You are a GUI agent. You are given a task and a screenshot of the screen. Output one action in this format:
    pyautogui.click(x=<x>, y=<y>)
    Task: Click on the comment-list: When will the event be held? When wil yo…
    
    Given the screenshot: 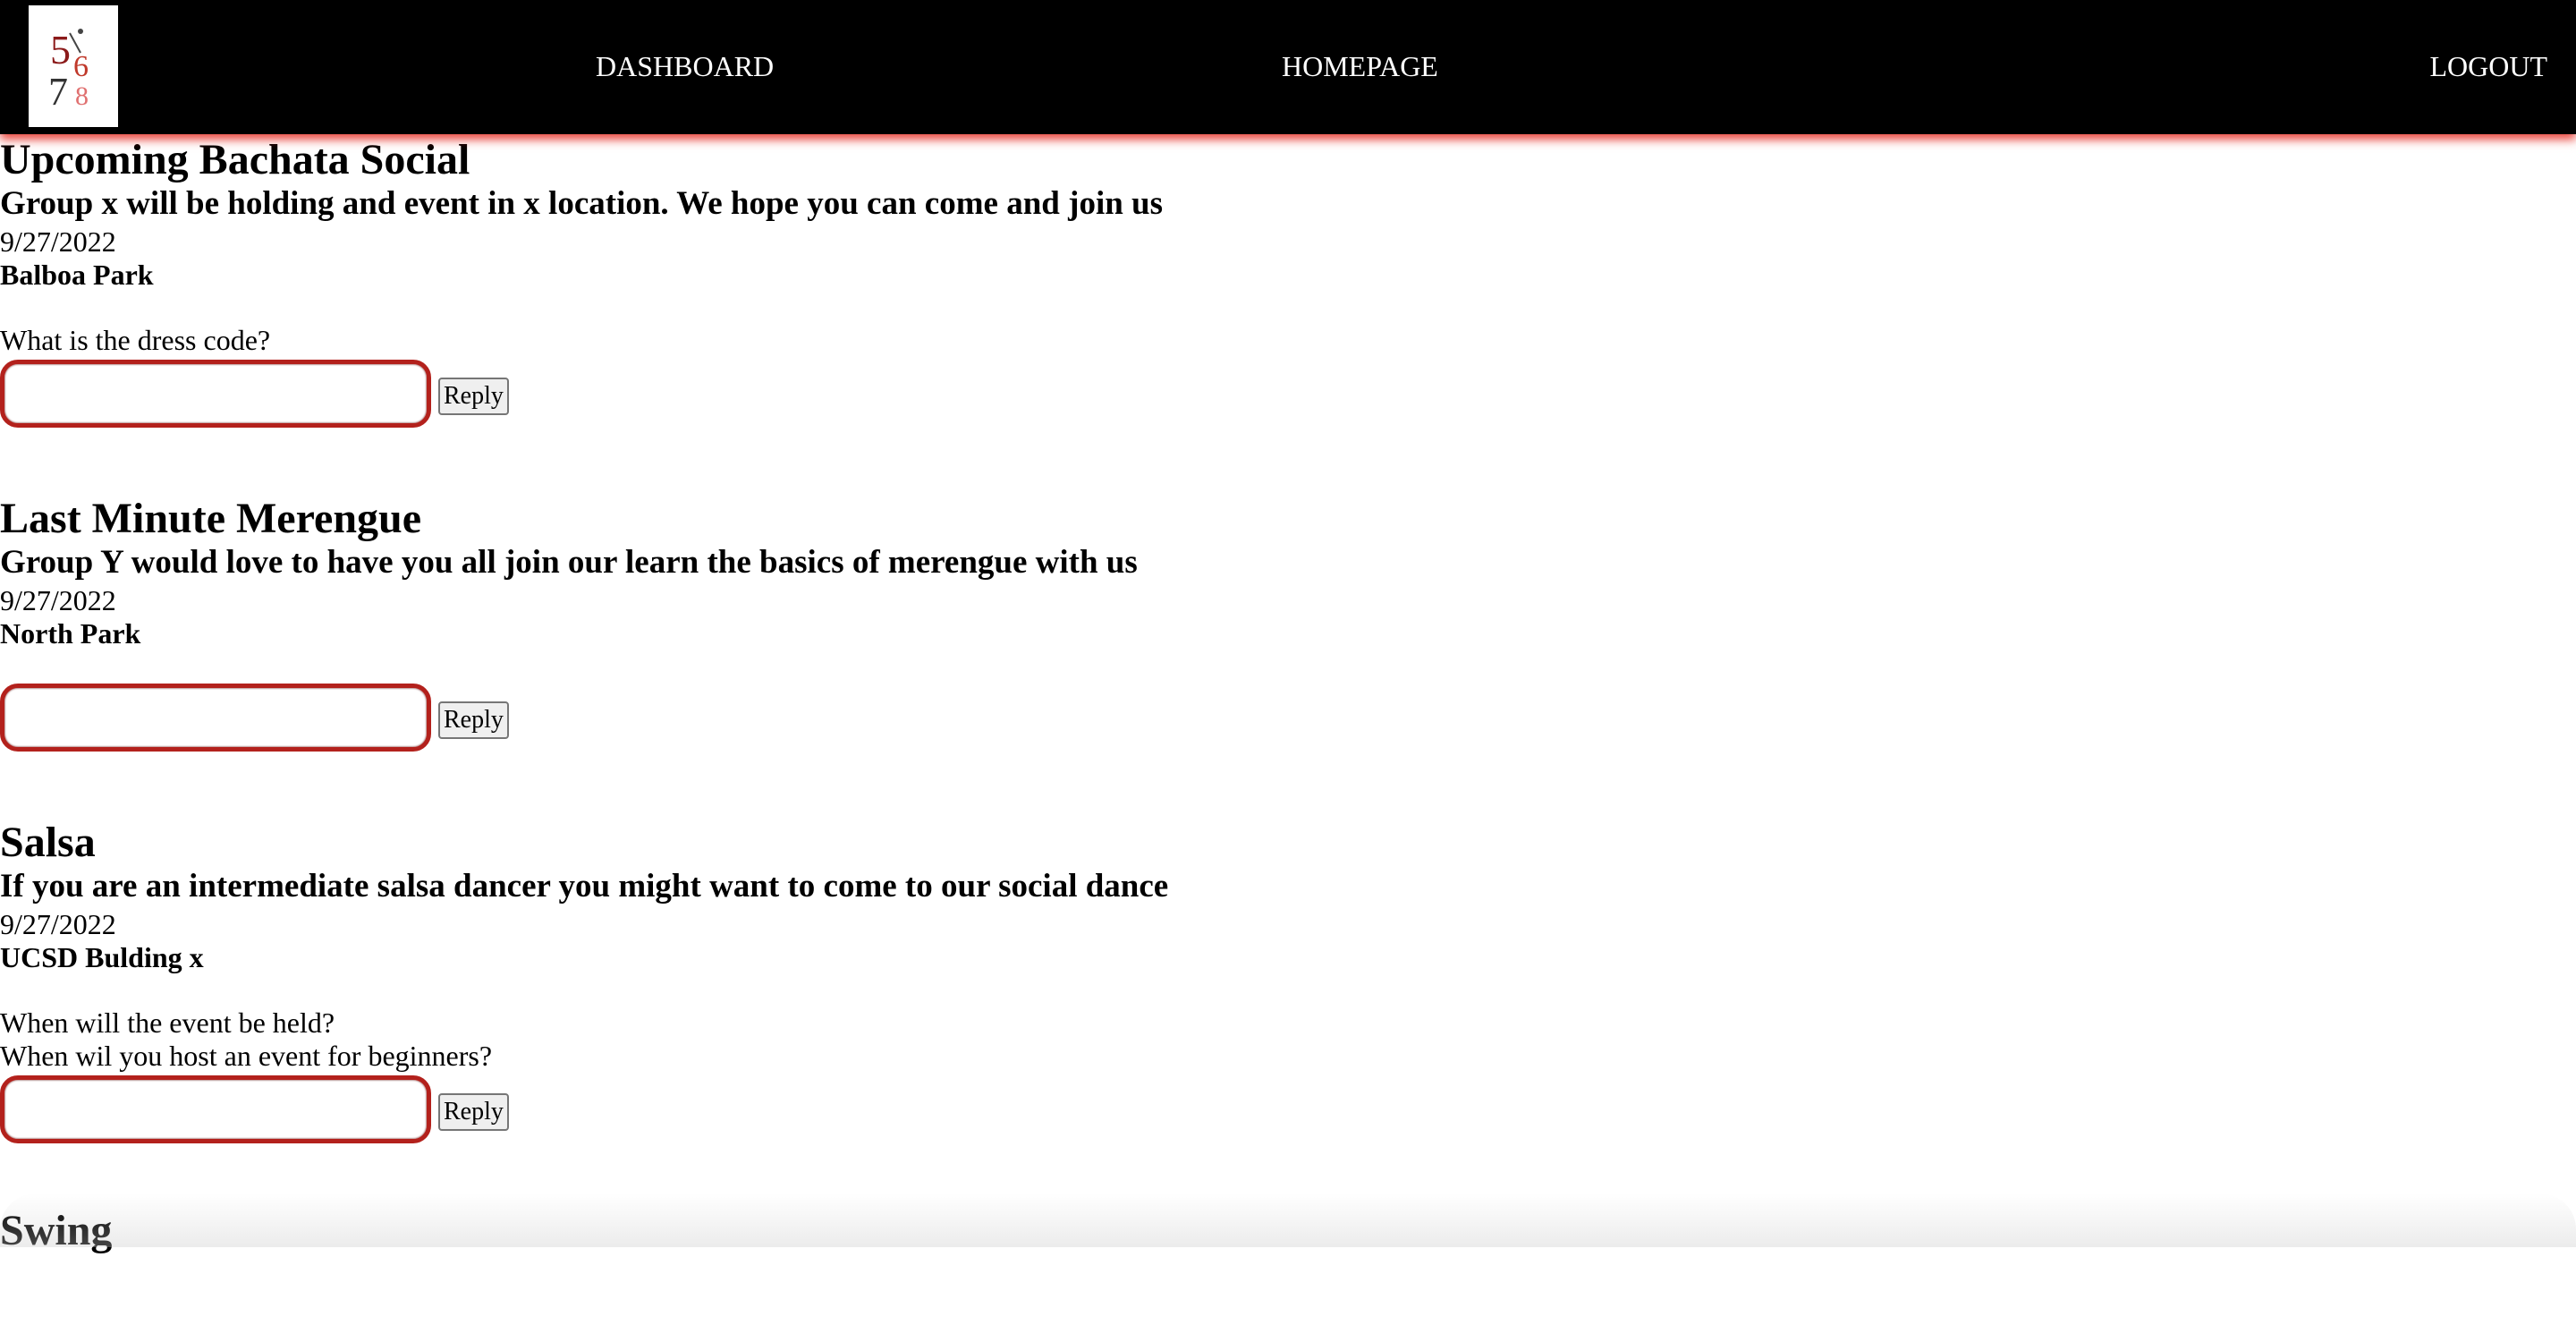 What is the action you would take?
    pyautogui.click(x=1288, y=1040)
    